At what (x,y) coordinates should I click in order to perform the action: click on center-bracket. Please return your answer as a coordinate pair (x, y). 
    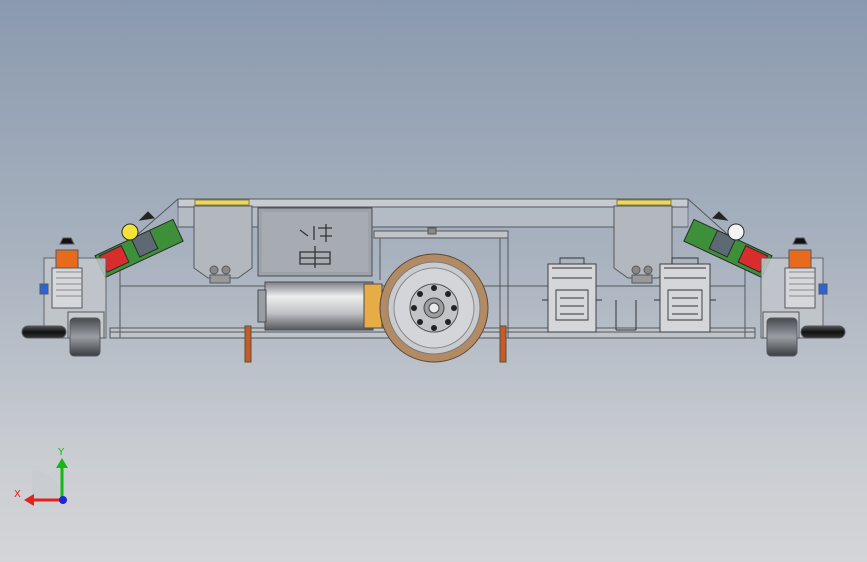
    Looking at the image, I should click on (626, 315).